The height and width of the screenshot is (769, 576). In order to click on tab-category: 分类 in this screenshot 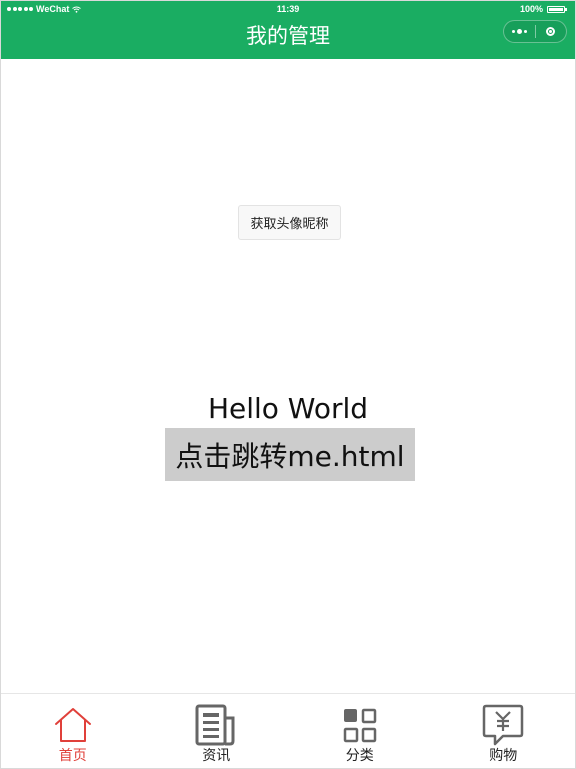, I will do `click(360, 731)`.